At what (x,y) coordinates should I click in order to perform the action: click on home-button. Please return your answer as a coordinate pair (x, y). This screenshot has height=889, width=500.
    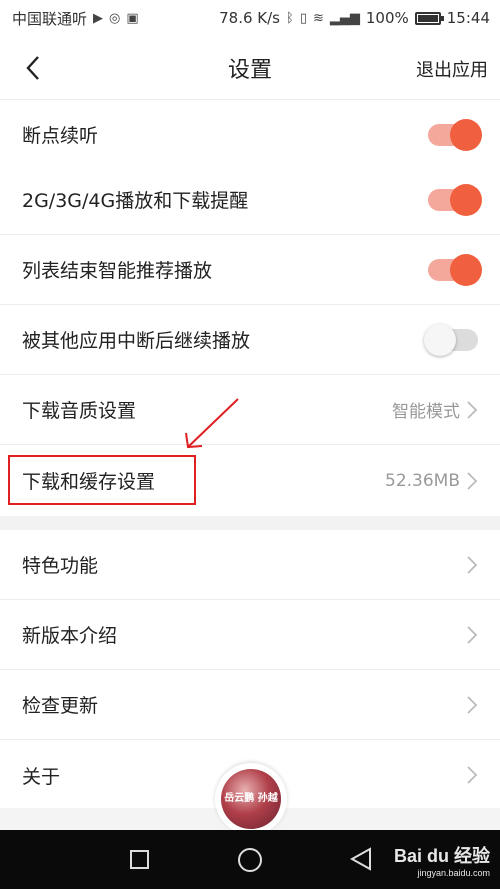
    Looking at the image, I should click on (250, 860).